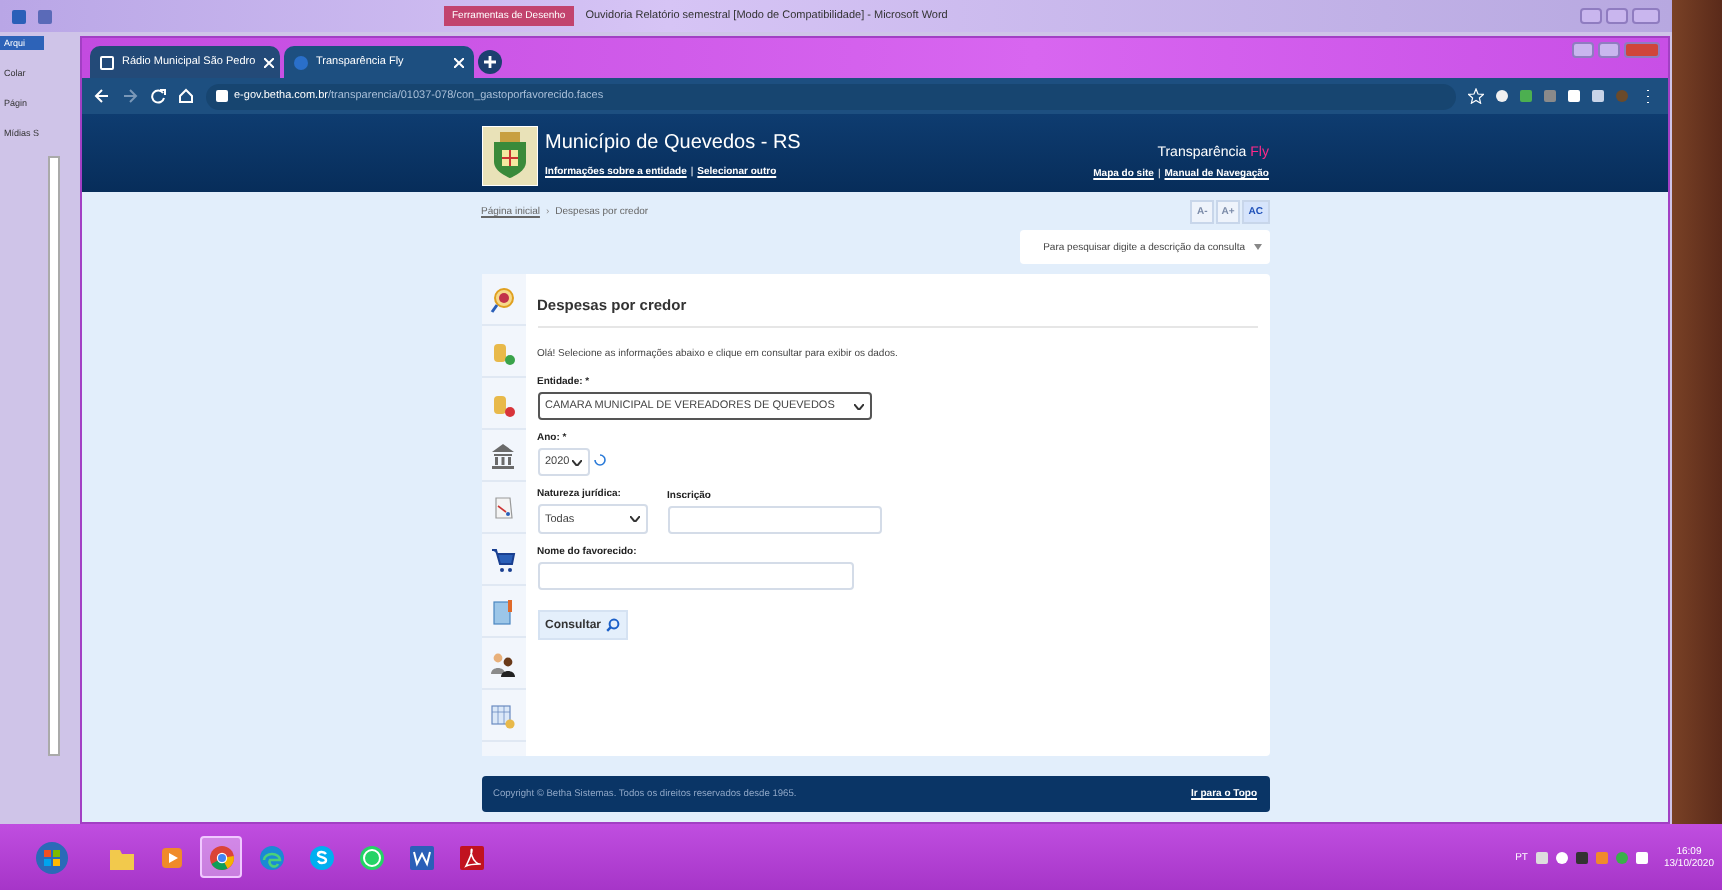 The width and height of the screenshot is (1722, 890). What do you see at coordinates (503, 715) in the screenshot?
I see `calendar-icon` at bounding box center [503, 715].